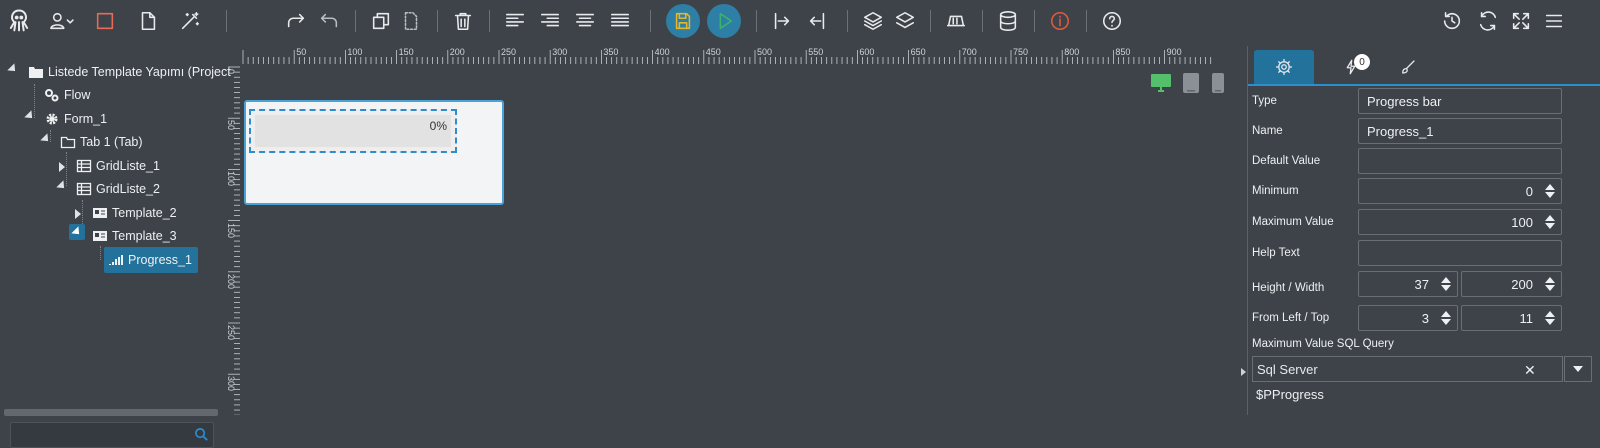 The image size is (1600, 448). What do you see at coordinates (406, 52) in the screenshot?
I see `ruler-number: 150` at bounding box center [406, 52].